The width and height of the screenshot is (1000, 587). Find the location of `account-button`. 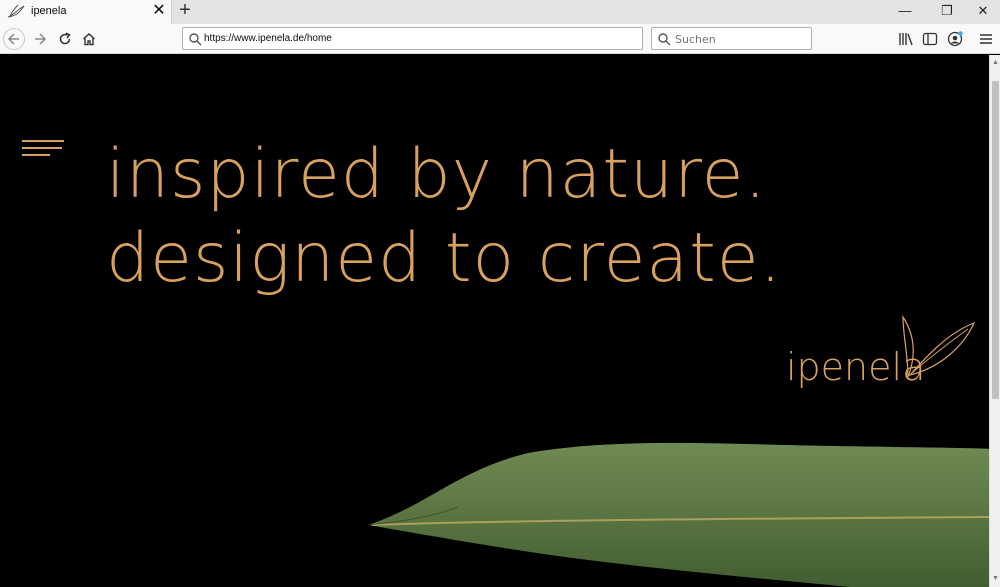

account-button is located at coordinates (955, 39).